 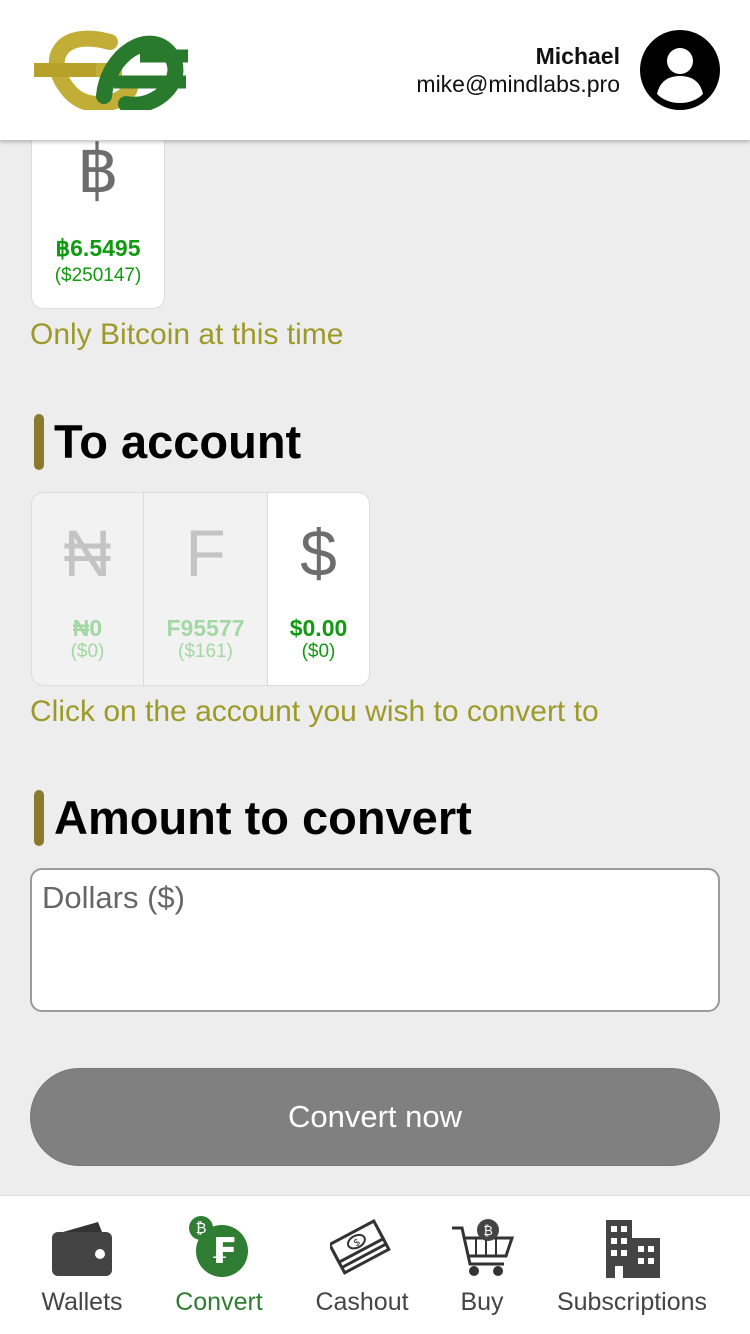 I want to click on f-usd: ($161), so click(x=205, y=651).